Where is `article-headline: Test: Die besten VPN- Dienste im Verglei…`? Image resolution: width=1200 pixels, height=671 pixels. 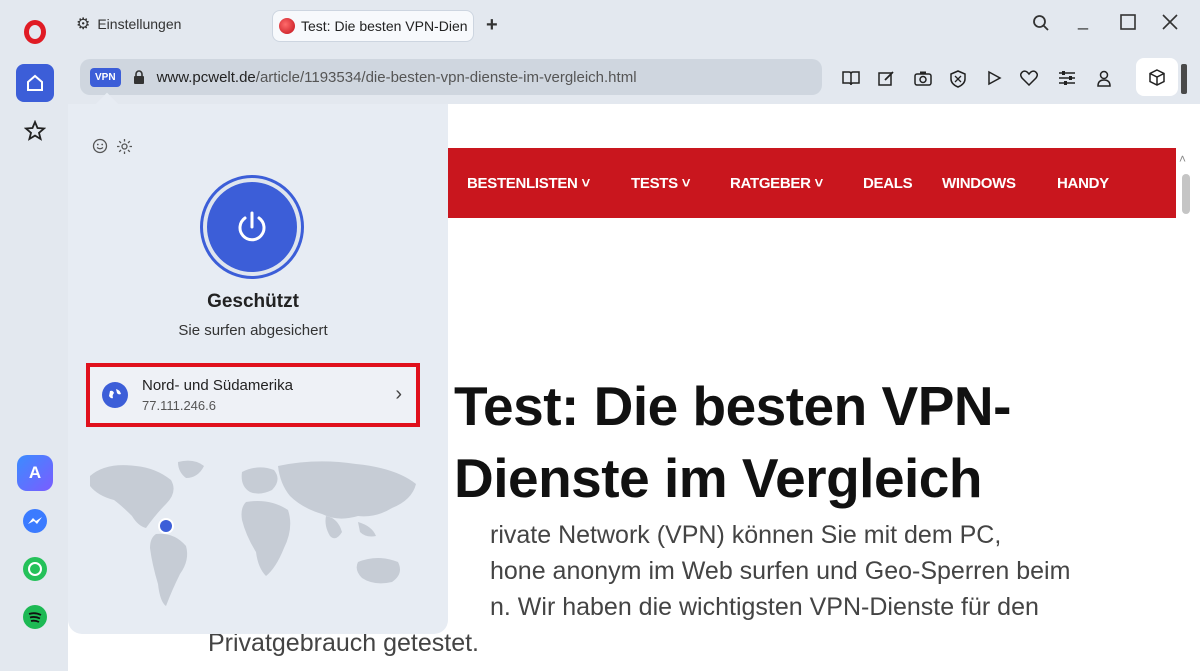 article-headline: Test: Die besten VPN- Dienste im Verglei… is located at coordinates (732, 442).